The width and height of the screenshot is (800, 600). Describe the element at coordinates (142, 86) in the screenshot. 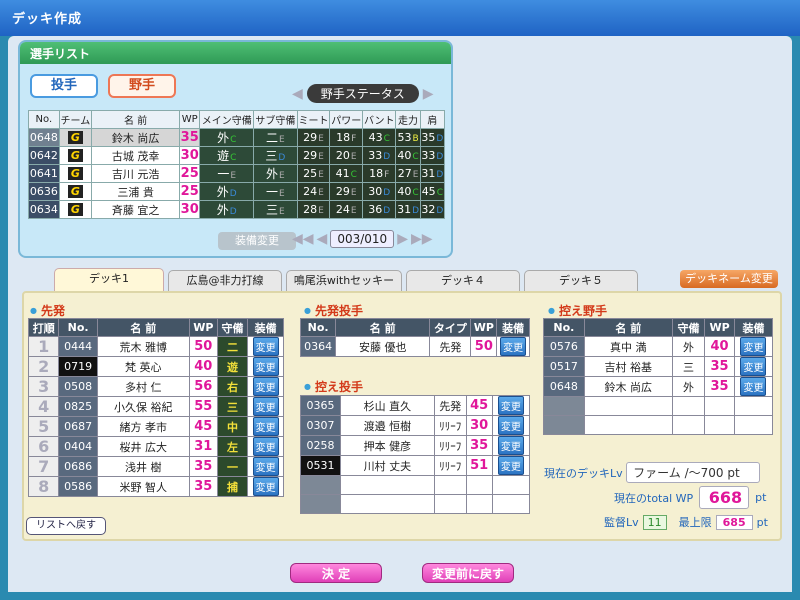

I see `fielder-tab-button: 野手` at that location.